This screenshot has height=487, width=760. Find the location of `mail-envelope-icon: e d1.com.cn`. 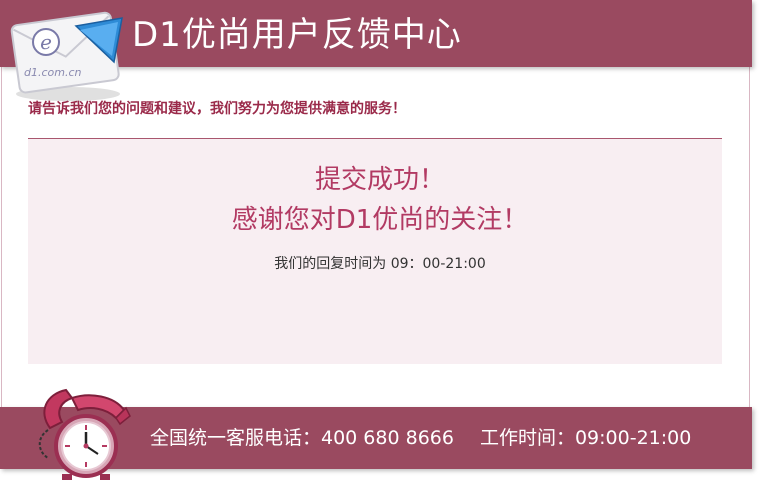

mail-envelope-icon: e d1.com.cn is located at coordinates (66, 56).